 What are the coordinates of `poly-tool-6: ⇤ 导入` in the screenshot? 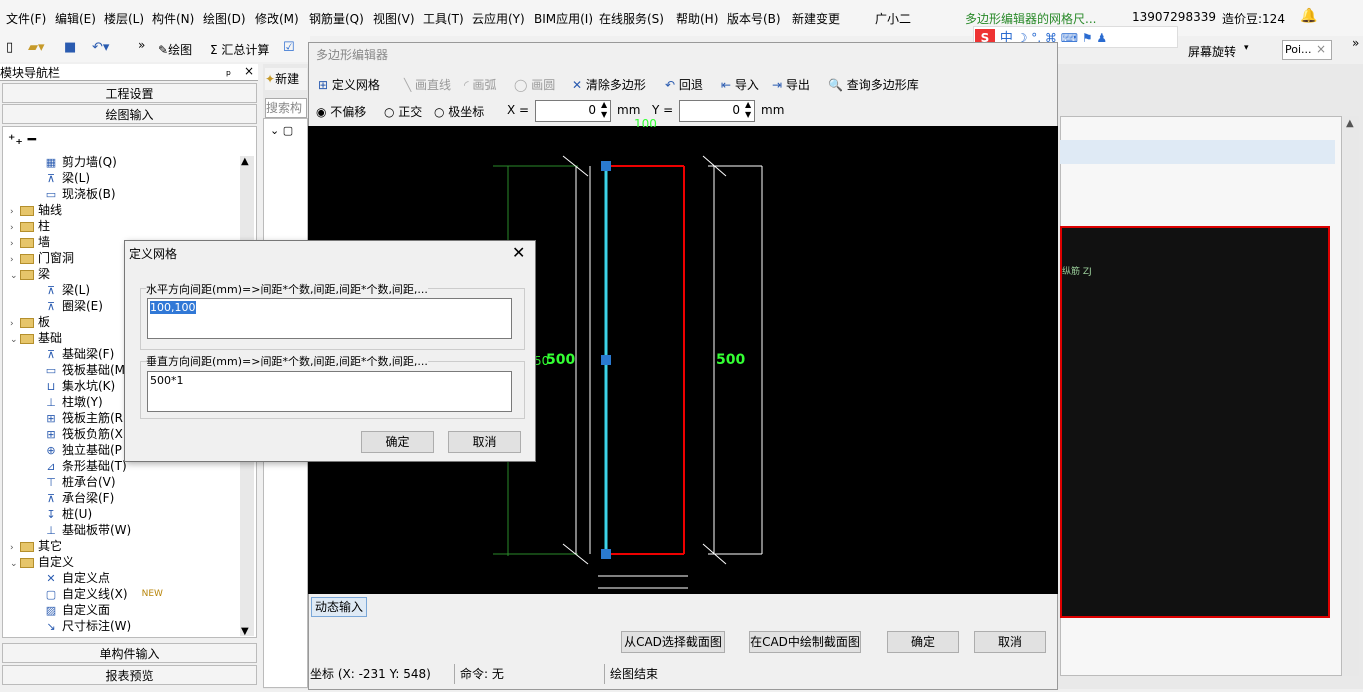 It's located at (740, 84).